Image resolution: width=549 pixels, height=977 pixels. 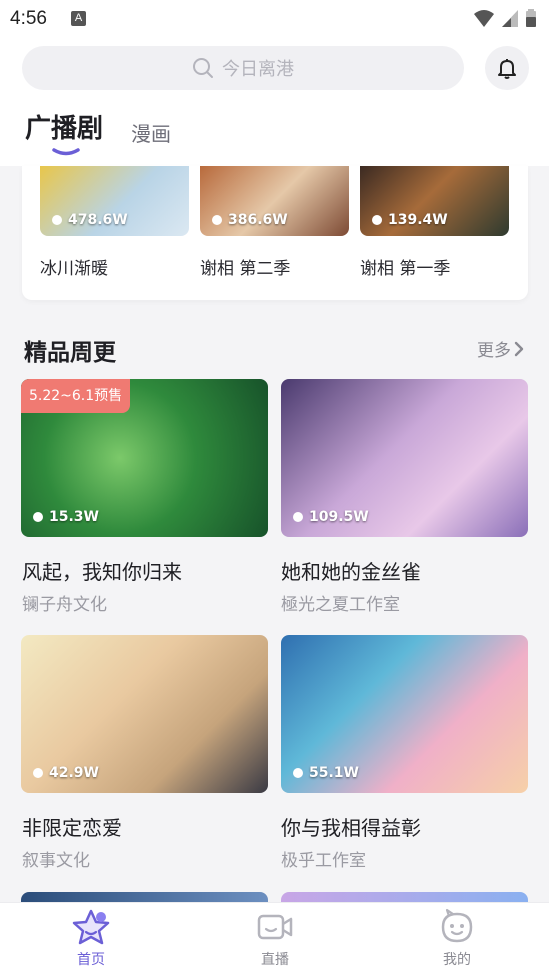 I want to click on battery-icon, so click(x=531, y=18).